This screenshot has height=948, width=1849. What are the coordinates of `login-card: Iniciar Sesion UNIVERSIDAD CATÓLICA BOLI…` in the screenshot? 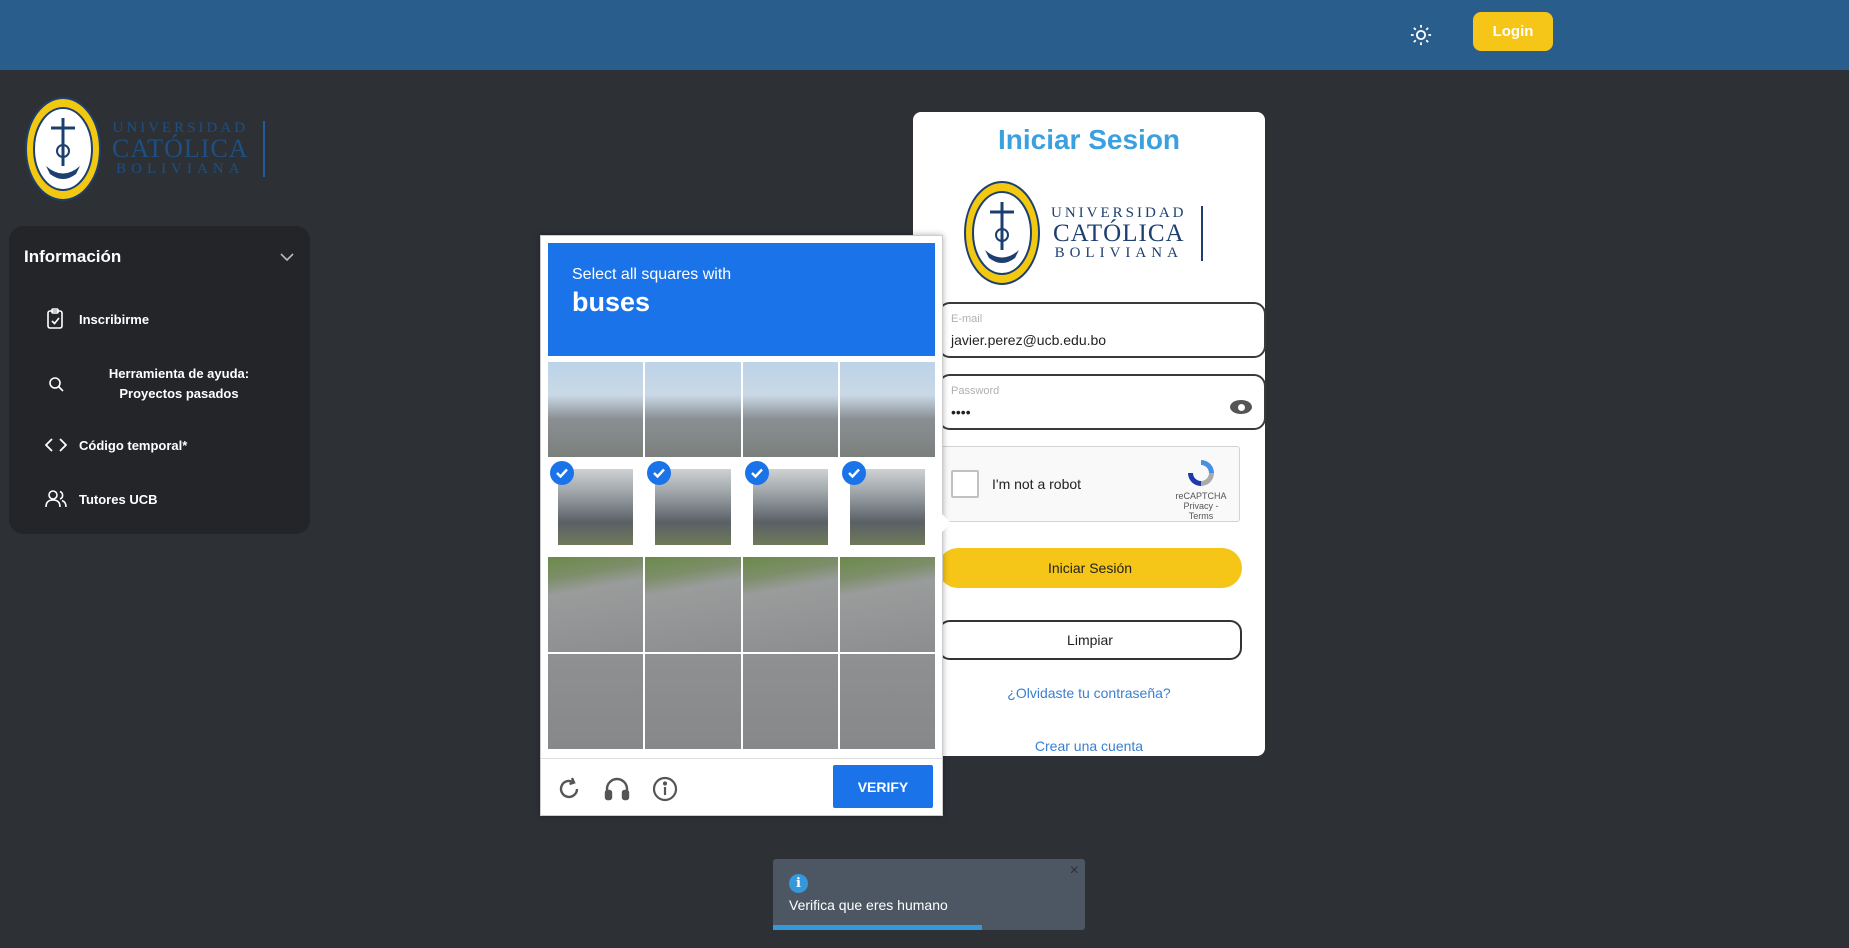 It's located at (1089, 434).